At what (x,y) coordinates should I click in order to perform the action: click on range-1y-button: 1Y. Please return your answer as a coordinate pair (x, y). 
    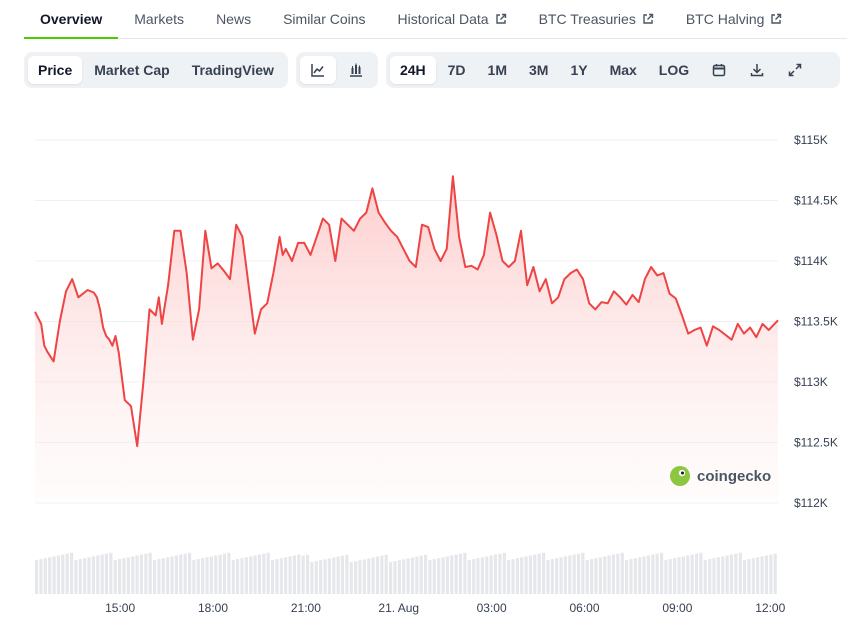
    Looking at the image, I should click on (578, 70).